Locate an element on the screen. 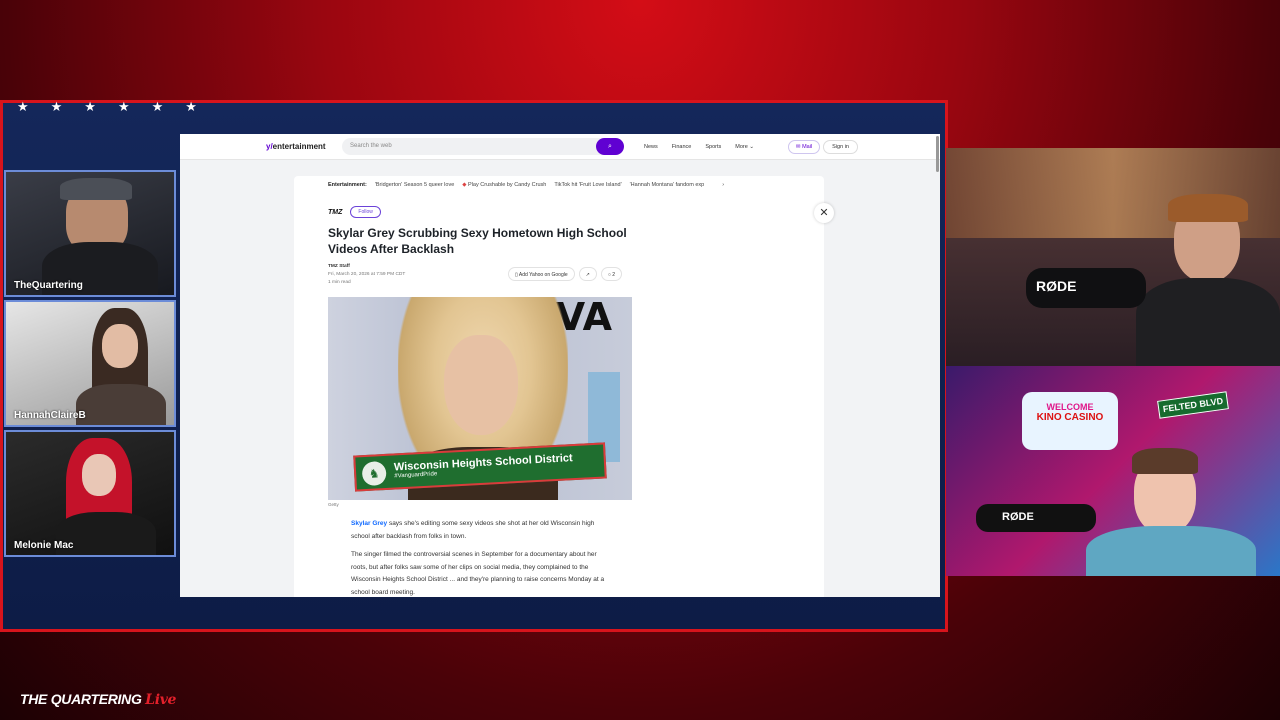  trending-item: 'Bridgerton' Season 5 queer love is located at coordinates (414, 188).